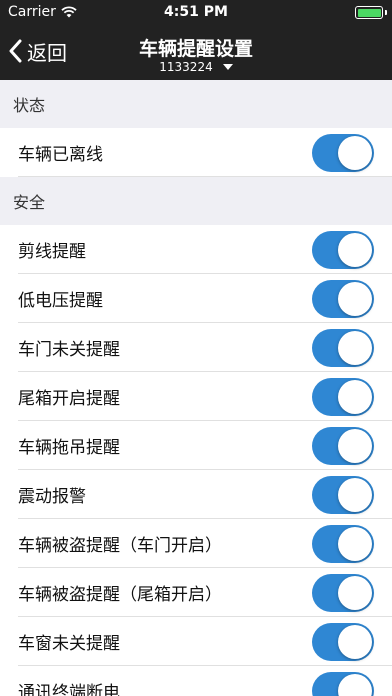 Image resolution: width=392 pixels, height=696 pixels. I want to click on settings-row-label: 通讯终端断电, so click(69, 689).